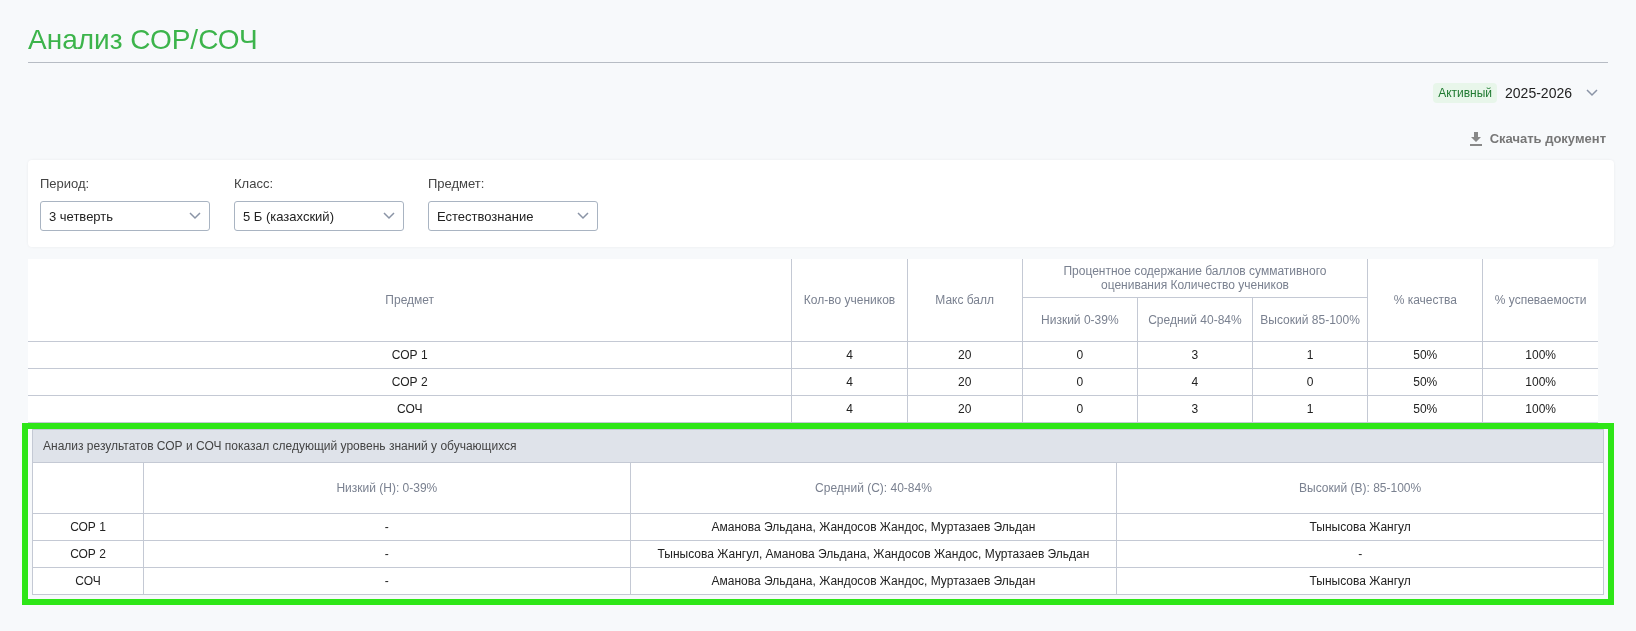 Image resolution: width=1636 pixels, height=631 pixels. Describe the element at coordinates (1195, 319) in the screenshot. I see `column-header: Средний 40-84%` at that location.